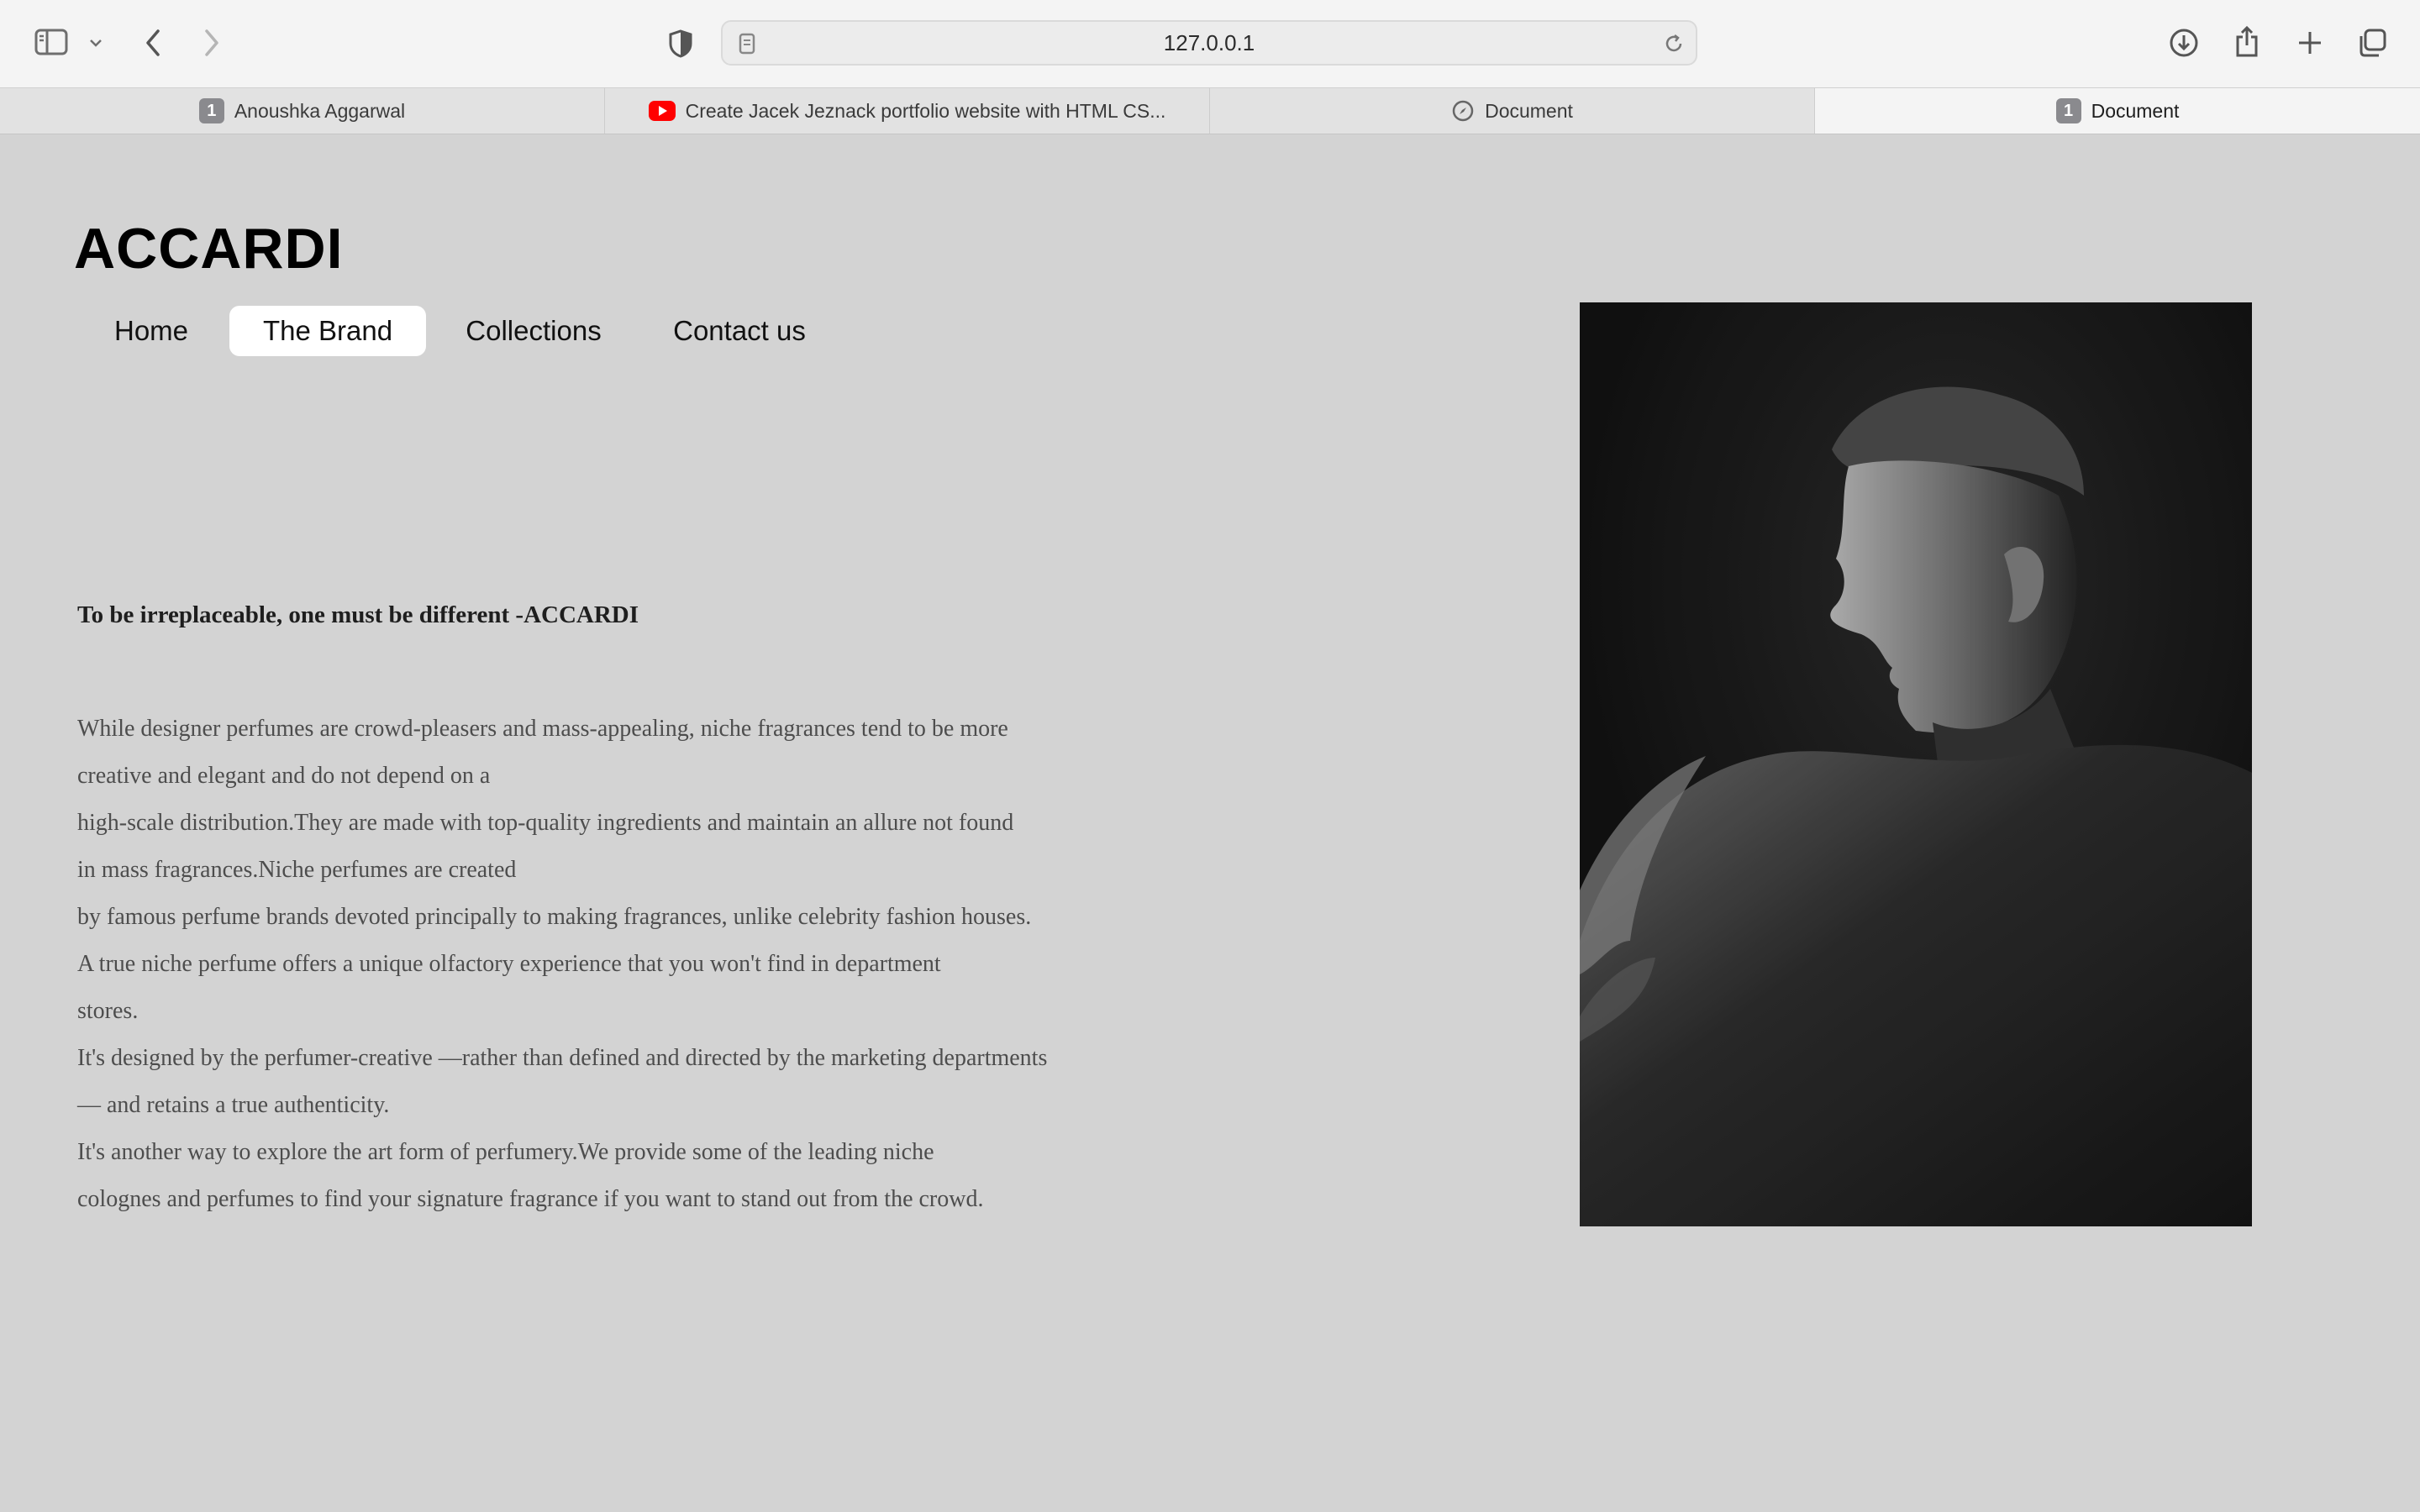  Describe the element at coordinates (108, 1011) in the screenshot. I see `paragraph-line: stores.` at that location.